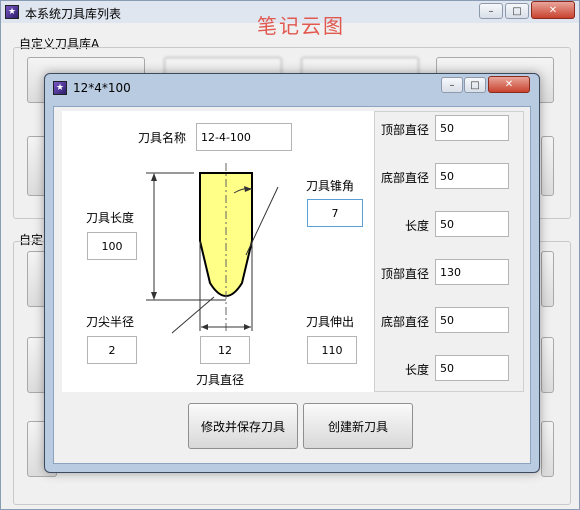 The image size is (580, 510). Describe the element at coordinates (243, 426) in the screenshot. I see `save-tool-button: 修改并保存刀具` at that location.